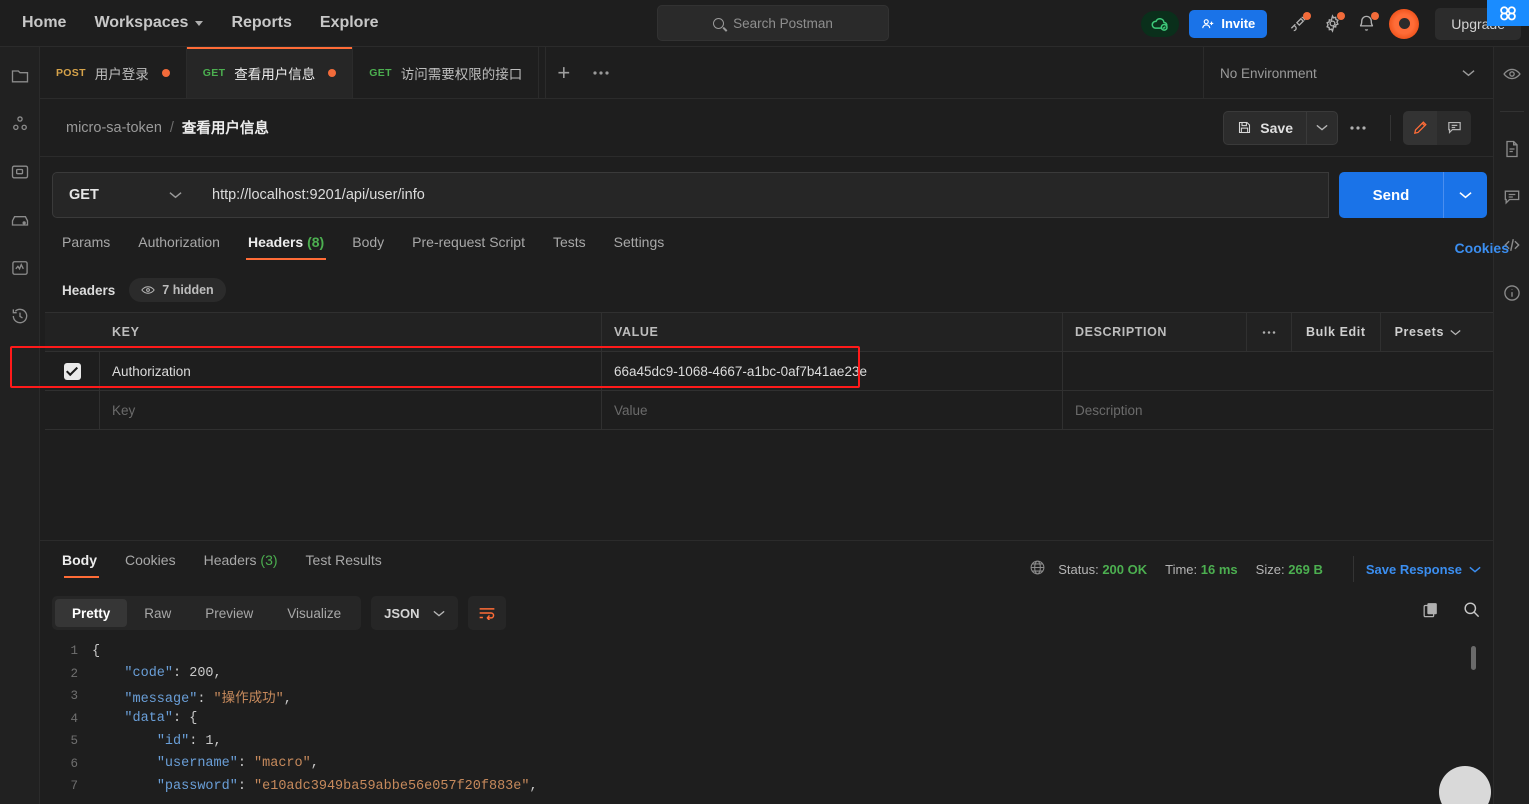  I want to click on request-more-options-icon, so click(1358, 128).